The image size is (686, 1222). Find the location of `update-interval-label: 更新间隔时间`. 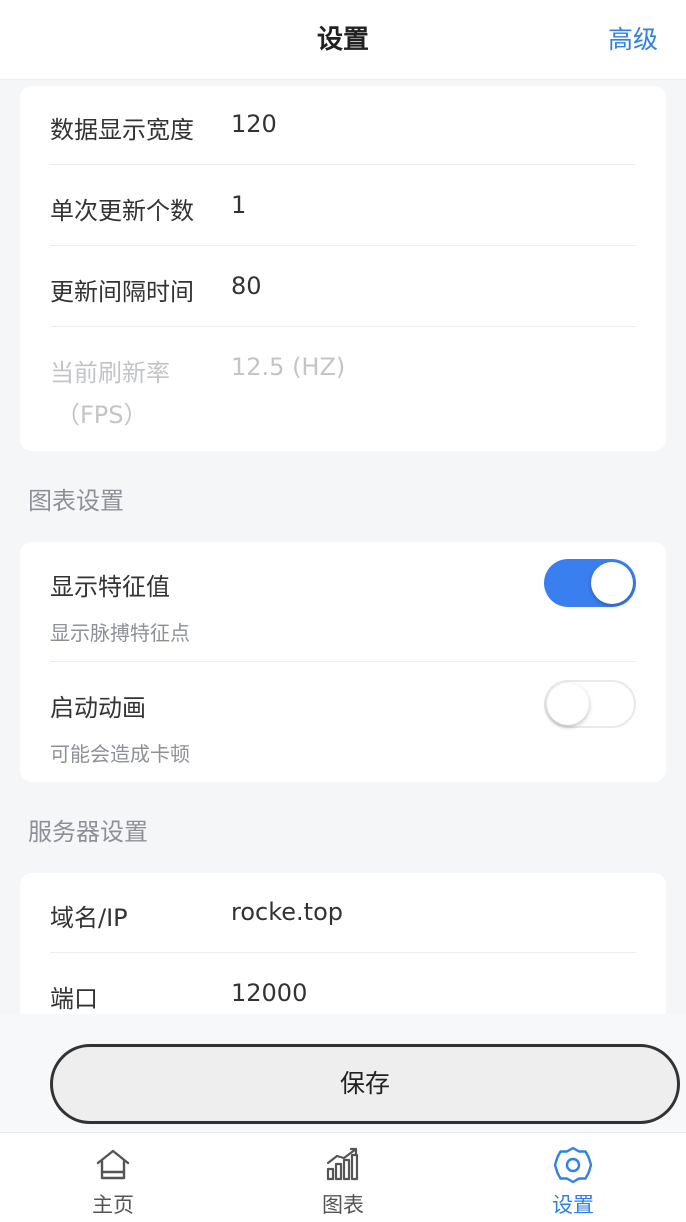

update-interval-label: 更新间隔时间 is located at coordinates (122, 292).